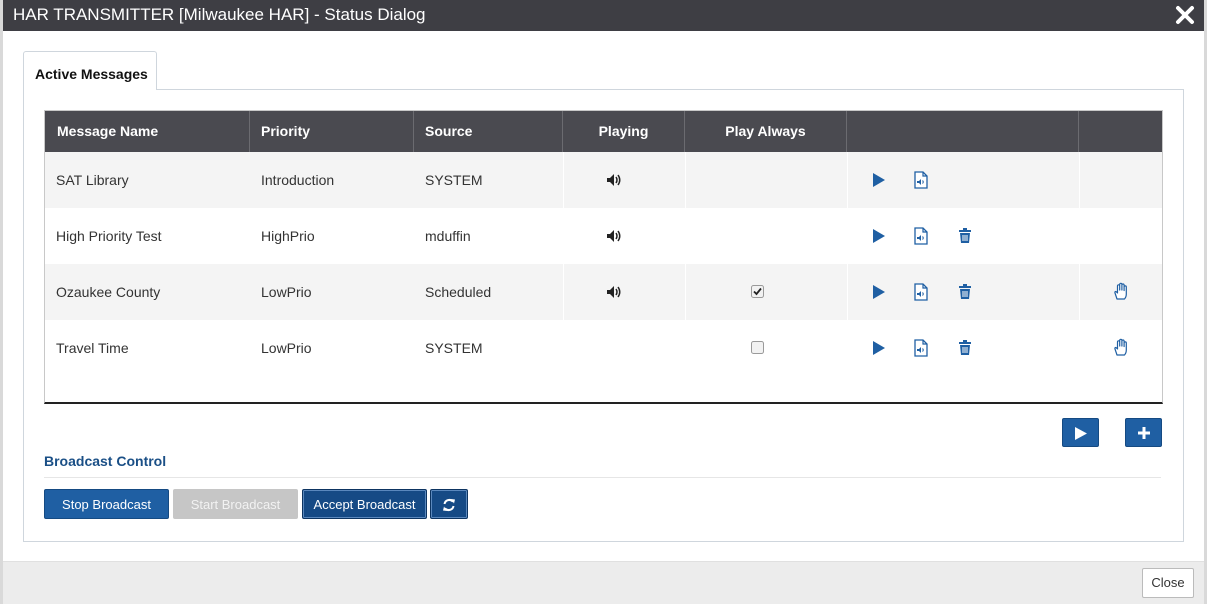 The image size is (1207, 604). I want to click on column-header-message-name: Message Name, so click(147, 131).